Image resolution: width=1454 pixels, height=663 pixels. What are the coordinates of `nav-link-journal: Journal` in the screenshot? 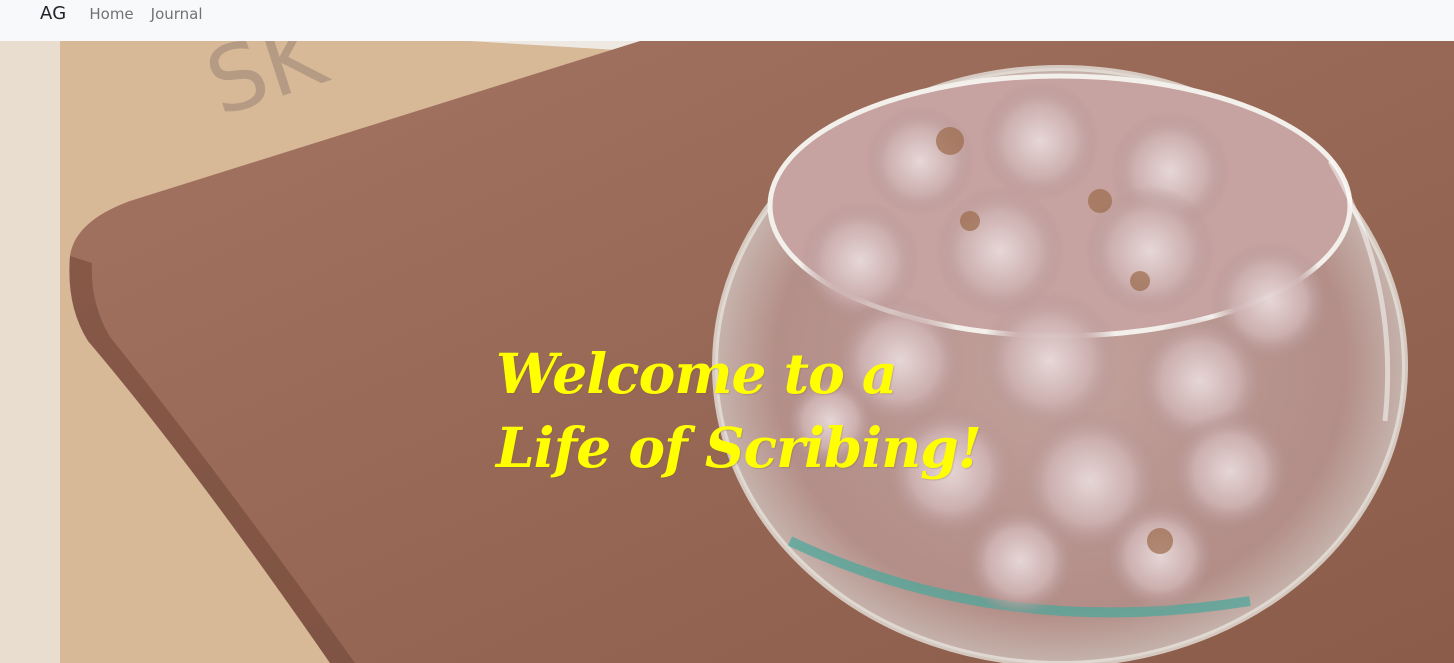 It's located at (177, 14).